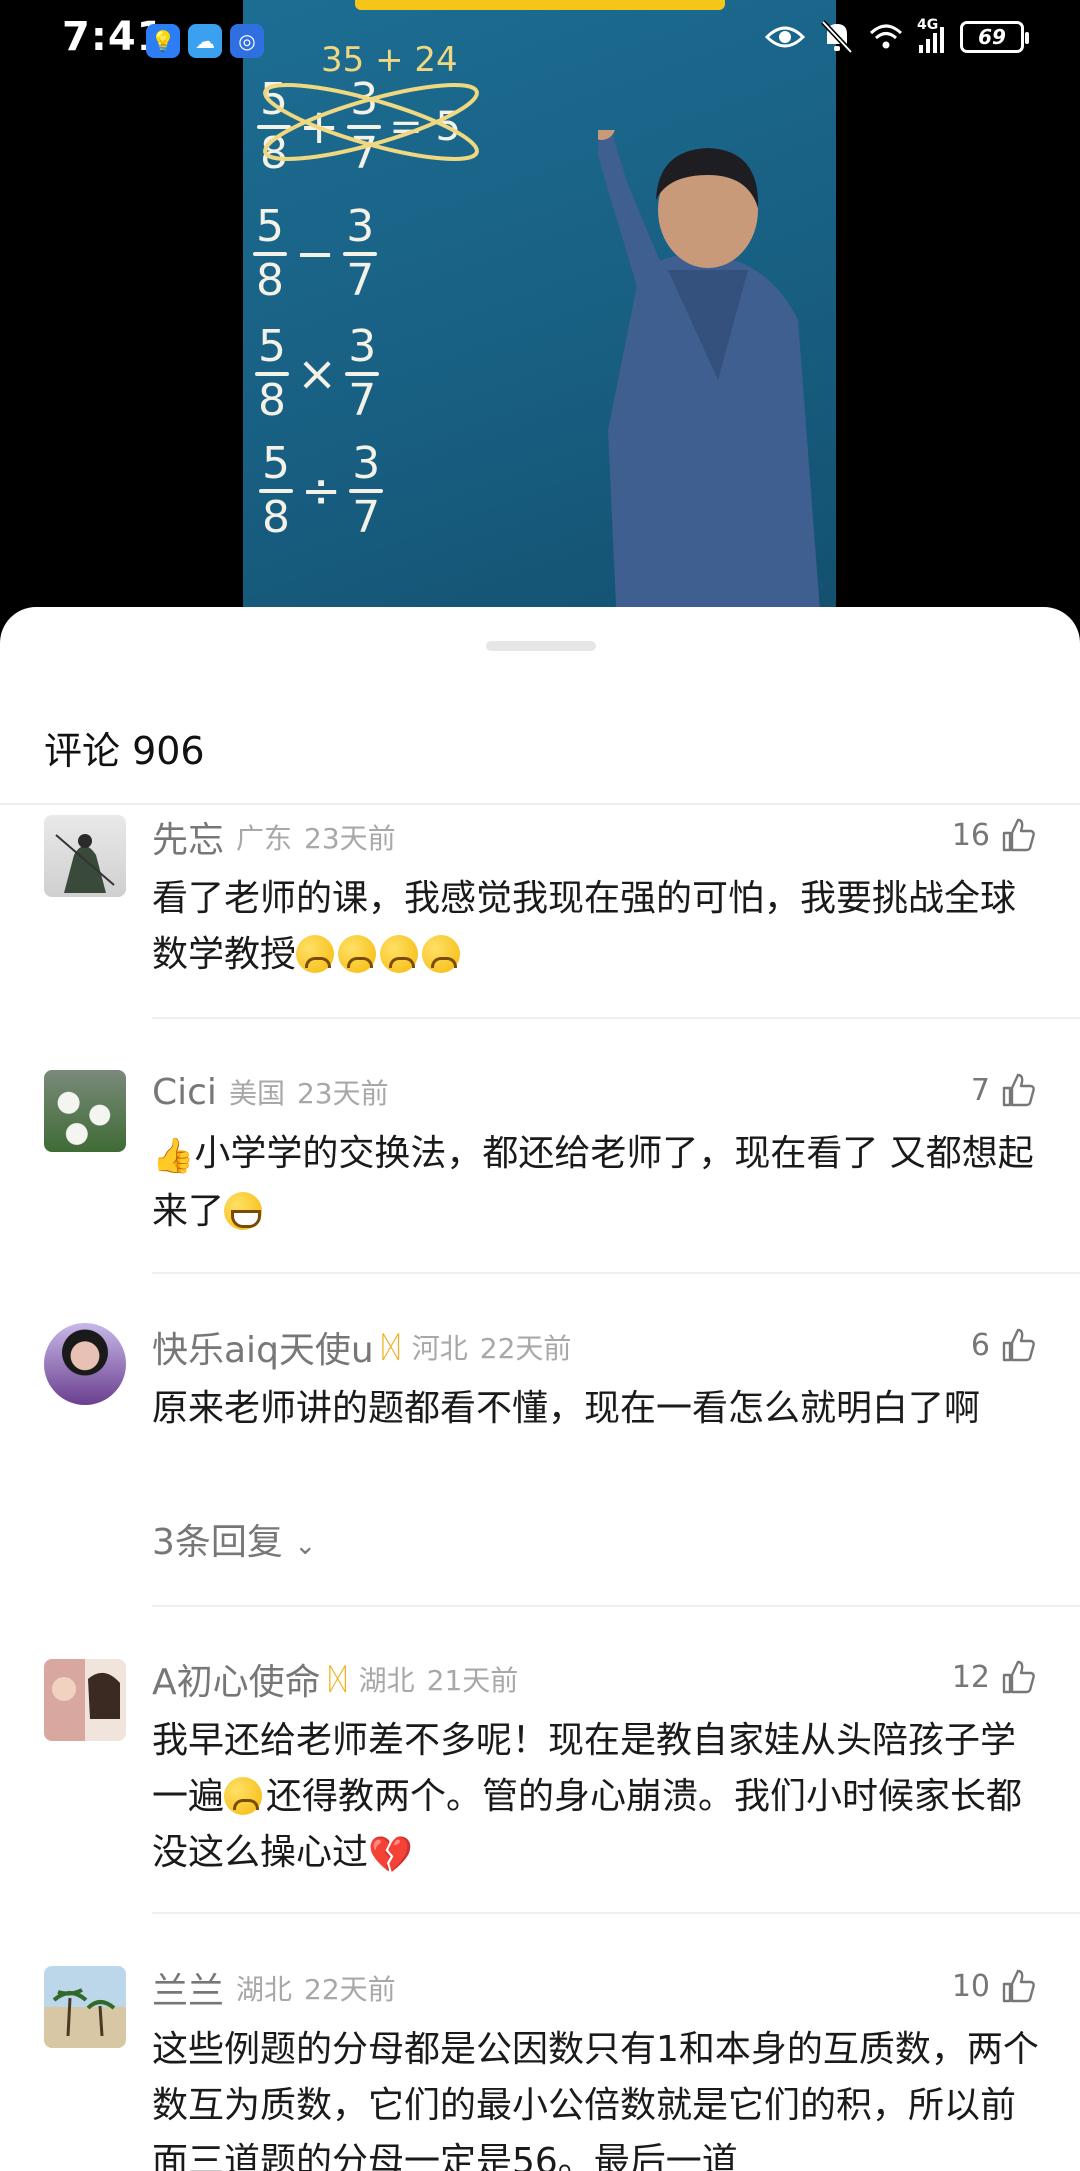 The width and height of the screenshot is (1080, 2171). What do you see at coordinates (188, 1988) in the screenshot?
I see `comment-author: 兰兰` at bounding box center [188, 1988].